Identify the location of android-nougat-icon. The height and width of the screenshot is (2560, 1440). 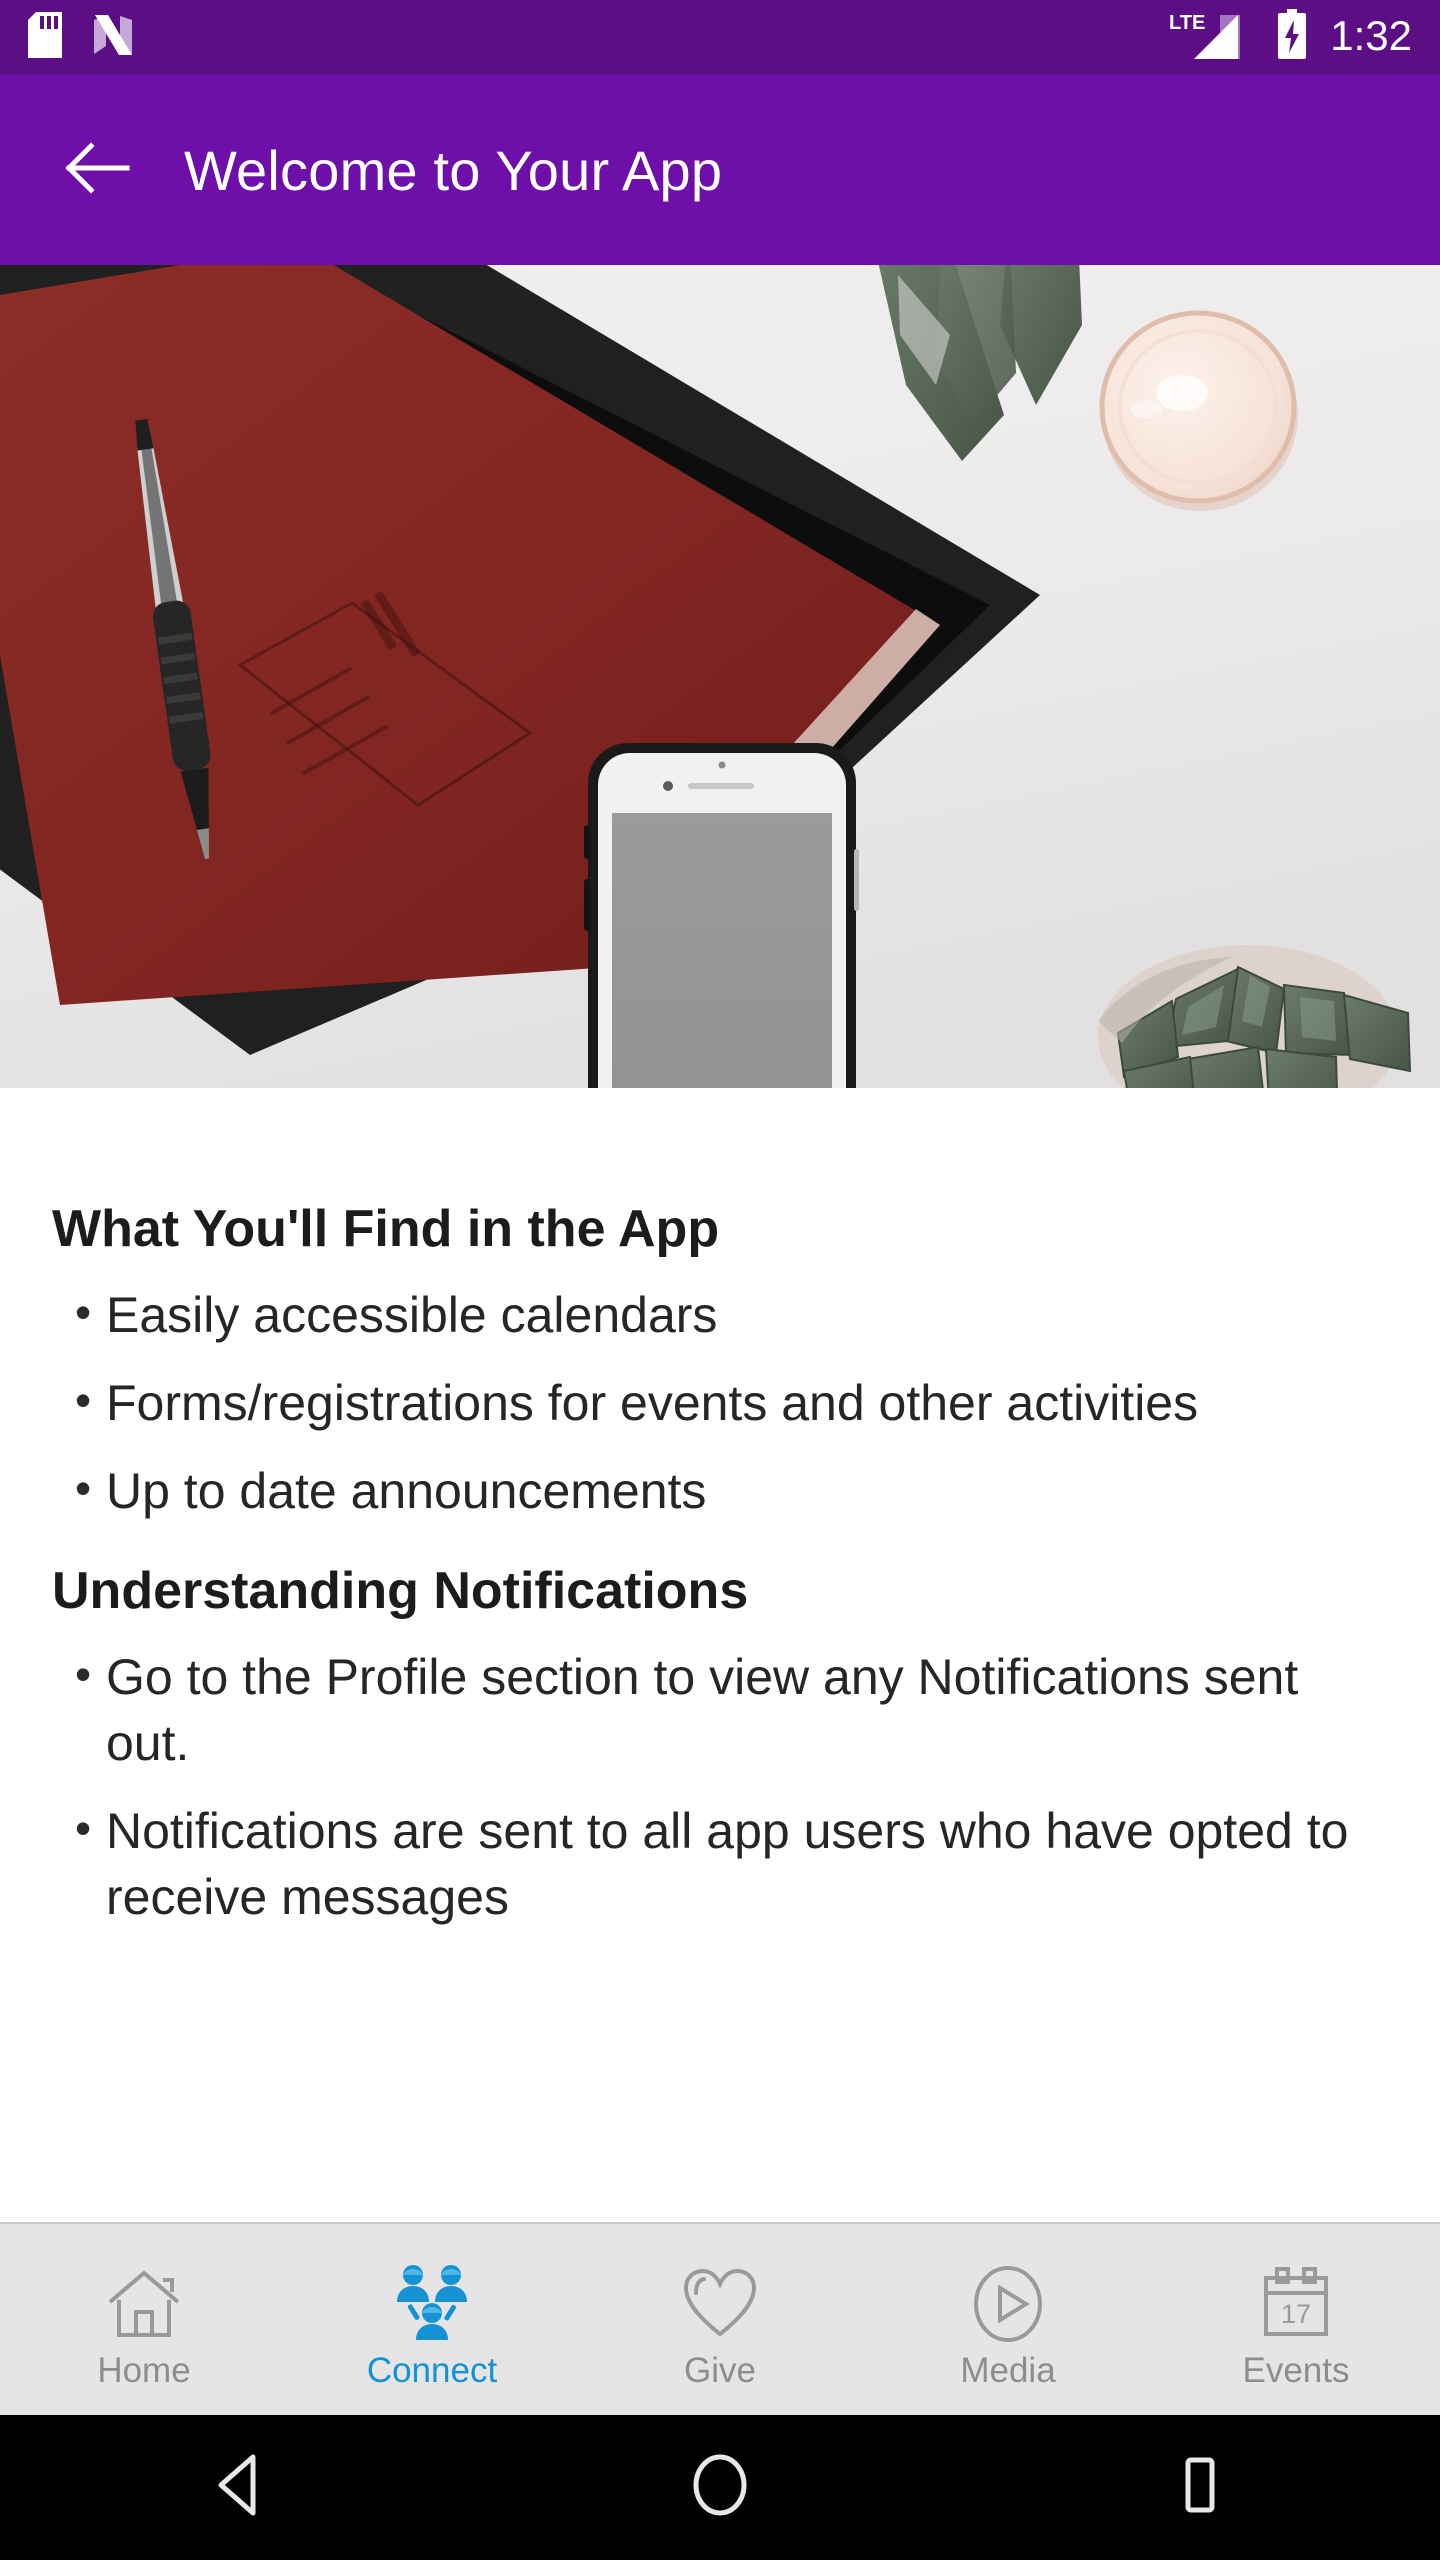
(113, 37).